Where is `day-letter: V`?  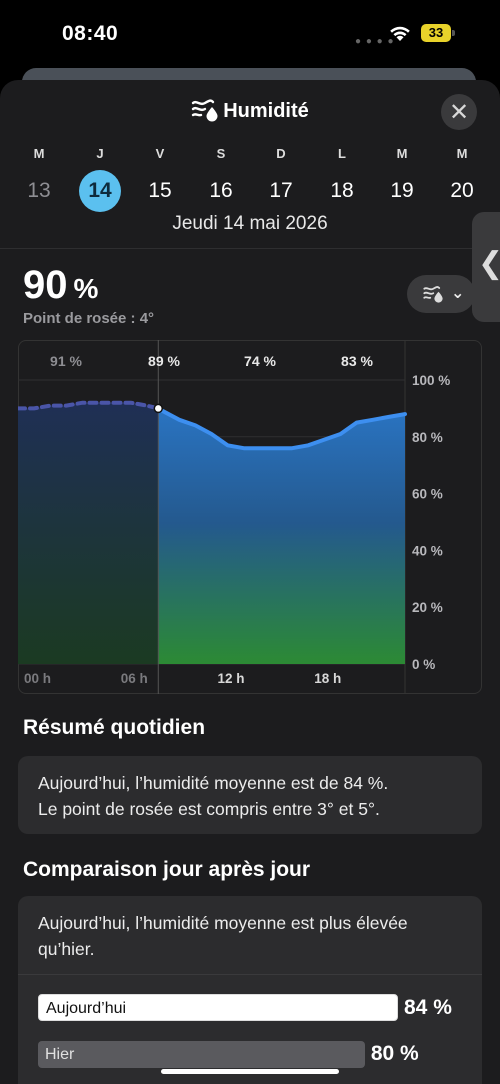 day-letter: V is located at coordinates (160, 153).